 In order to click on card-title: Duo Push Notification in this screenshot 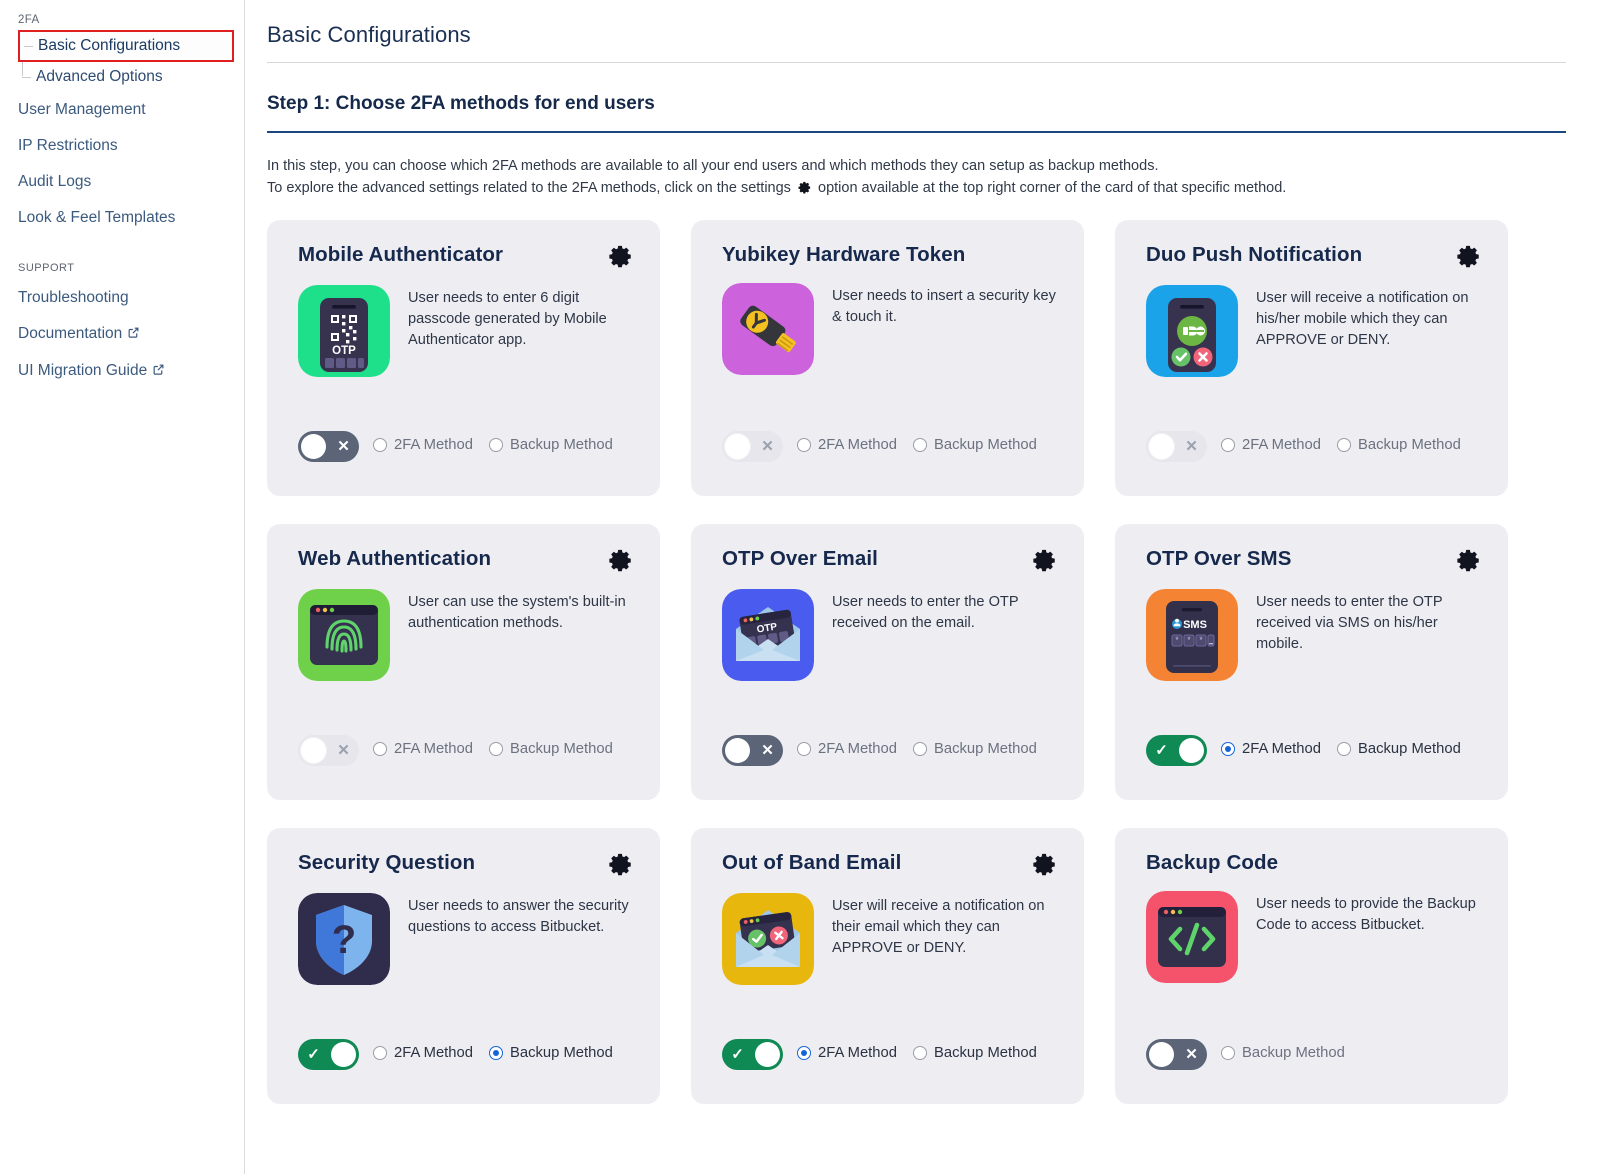, I will do `click(1254, 254)`.